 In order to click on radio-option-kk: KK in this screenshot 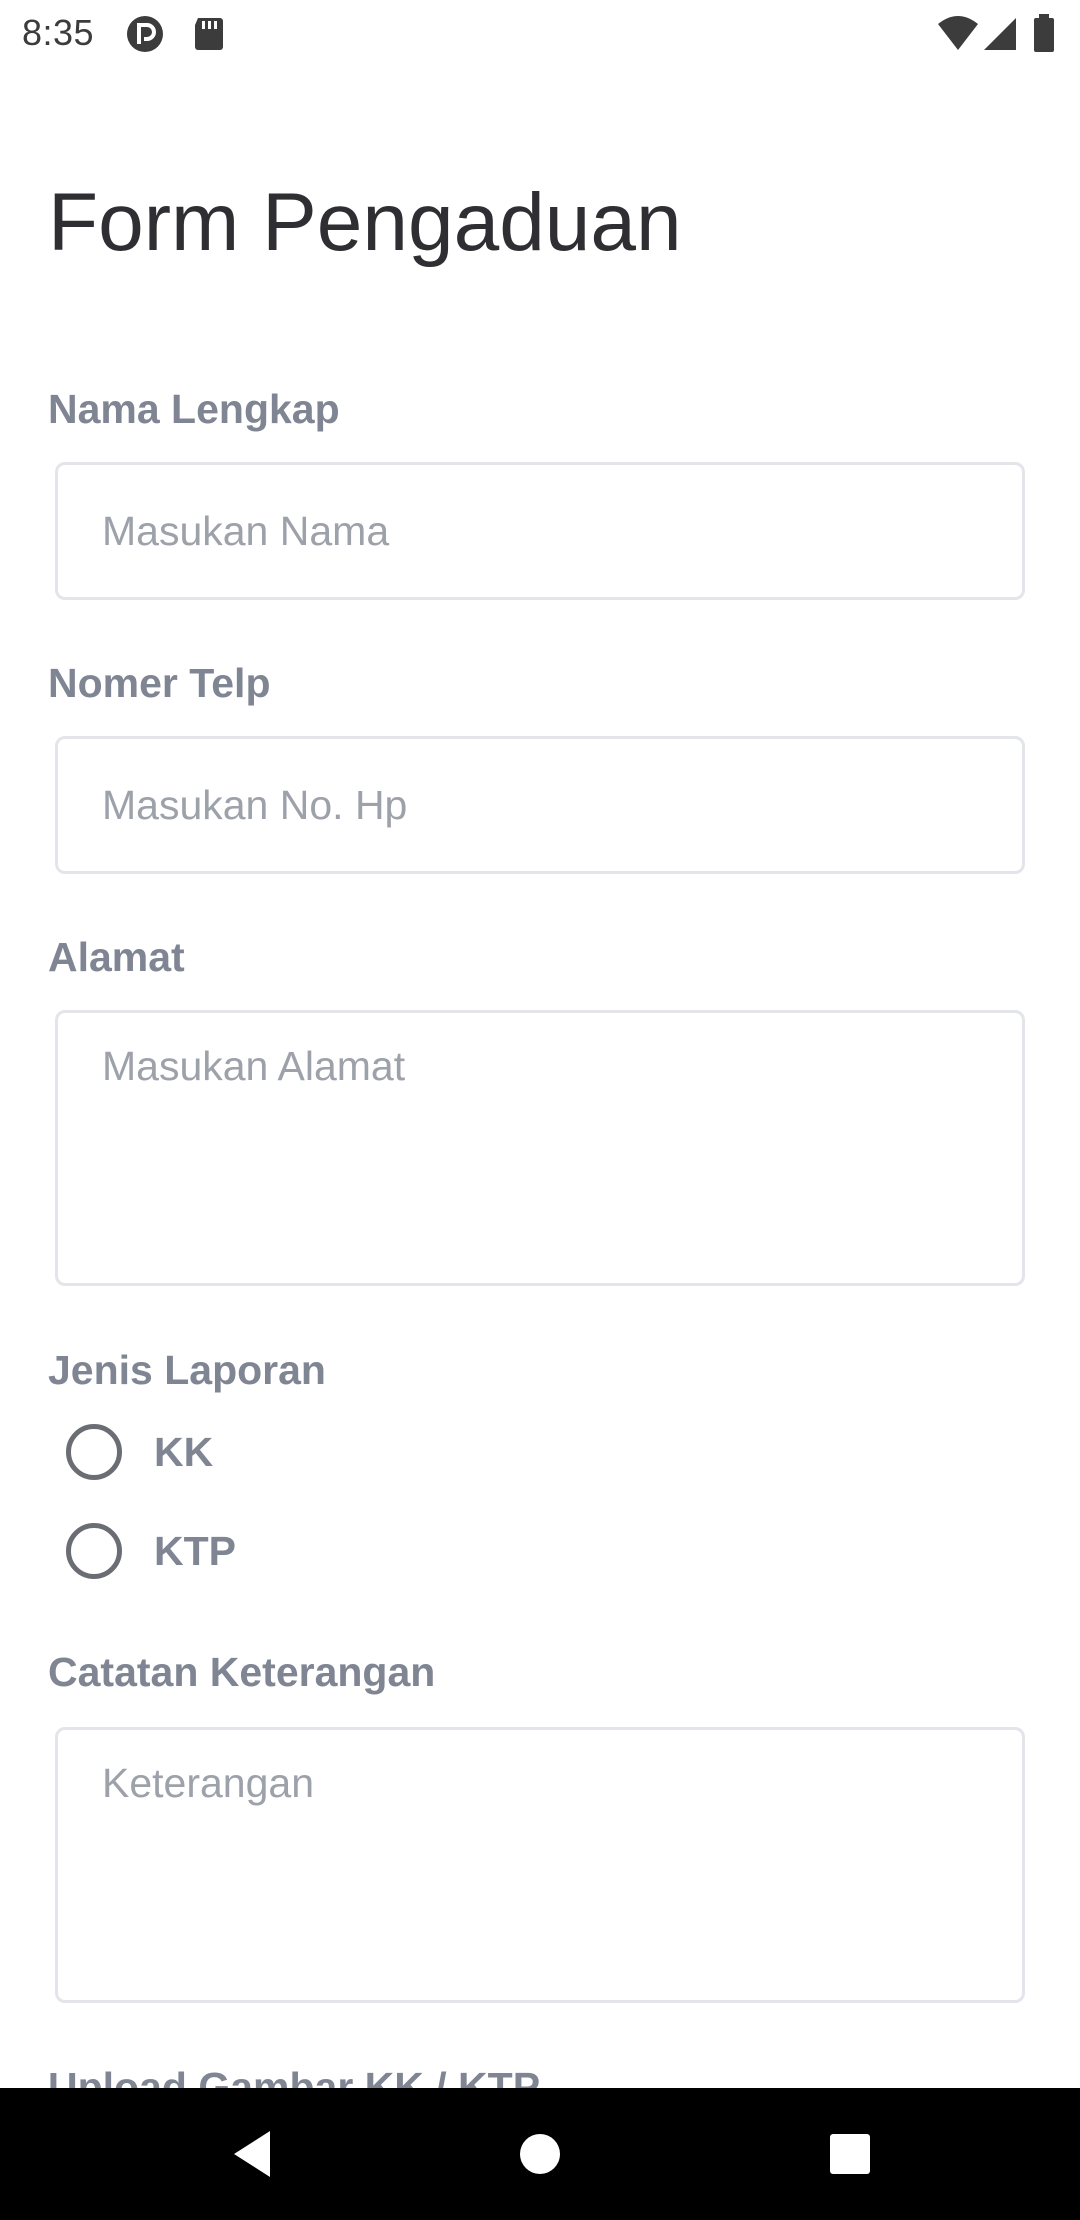, I will do `click(139, 1452)`.